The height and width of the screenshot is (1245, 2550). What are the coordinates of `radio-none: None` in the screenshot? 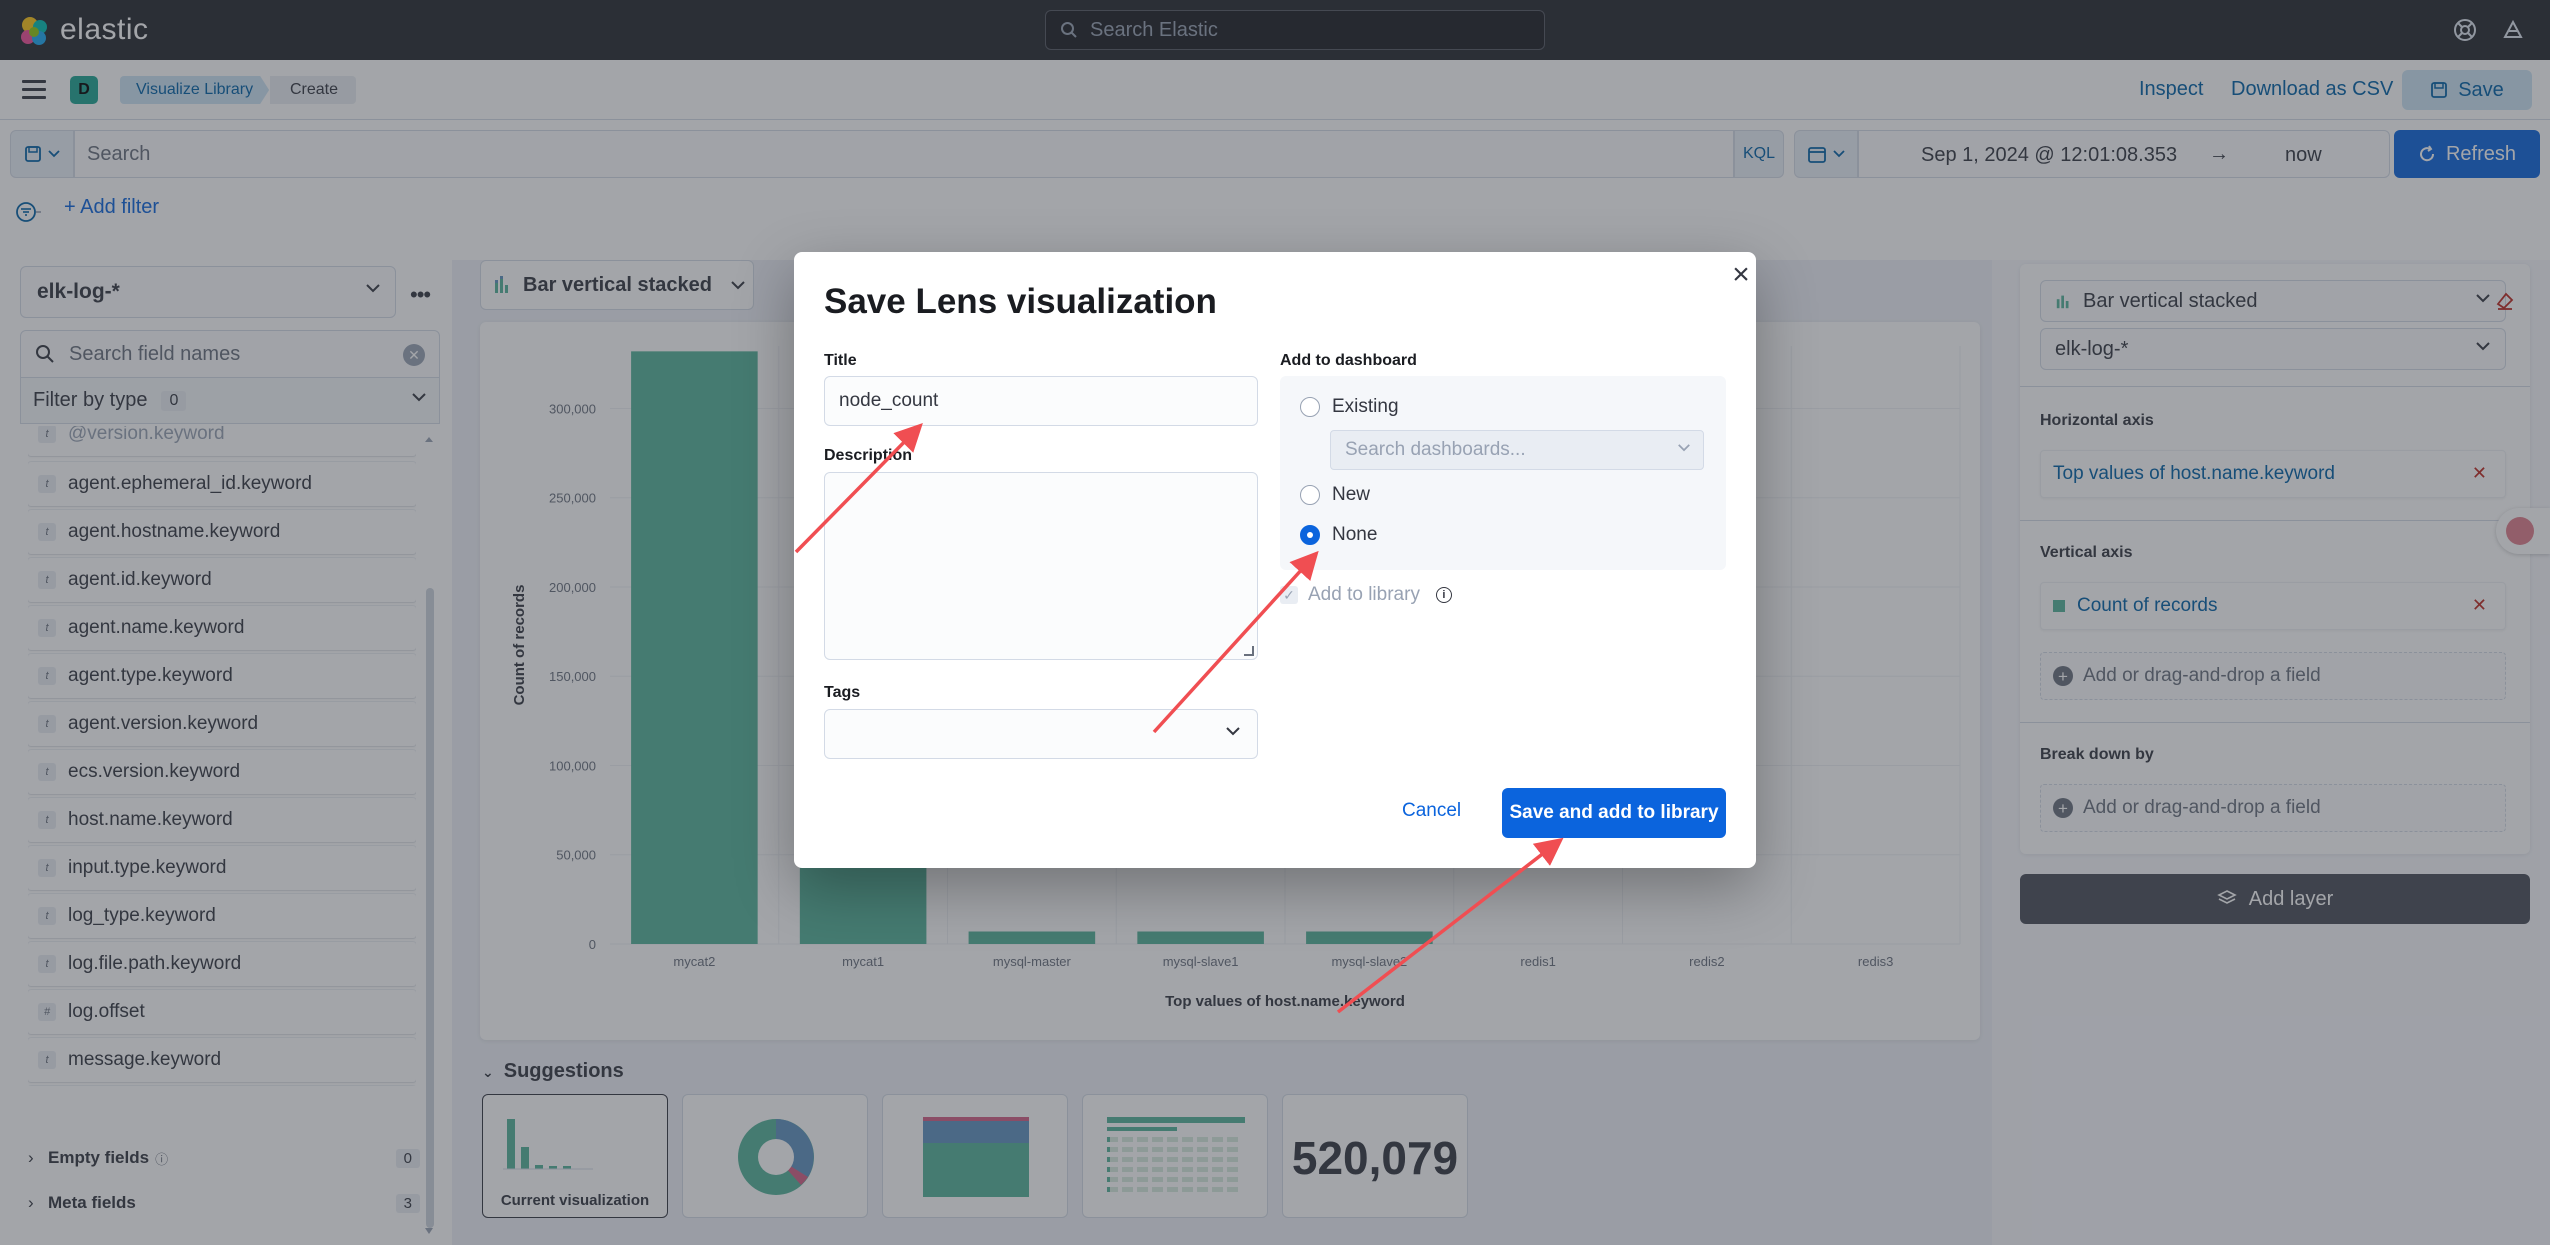 It's located at (1338, 535).